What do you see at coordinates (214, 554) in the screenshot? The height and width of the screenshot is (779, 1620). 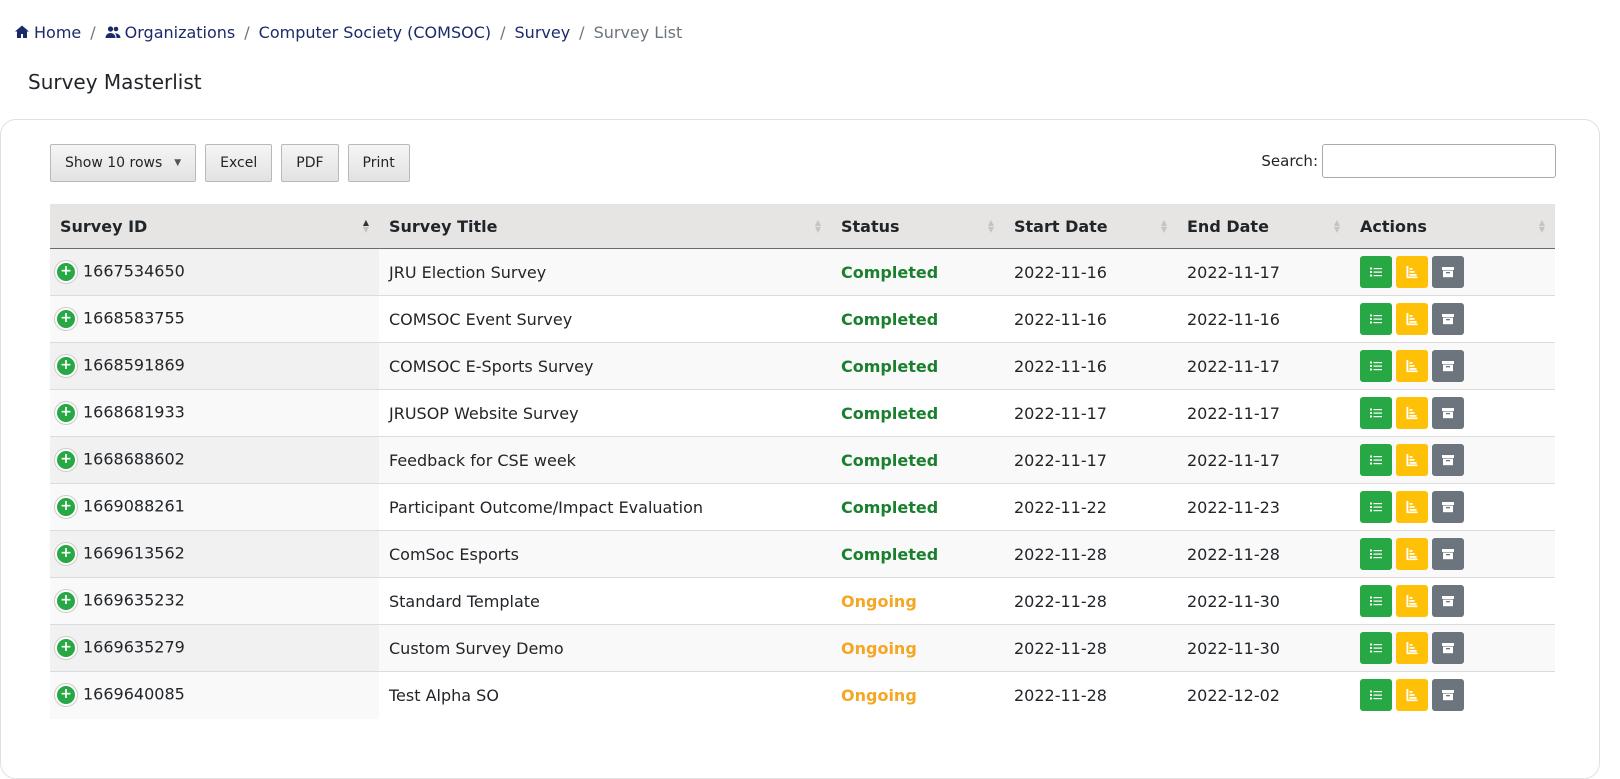 I see `survey-id-cell: +1669613562` at bounding box center [214, 554].